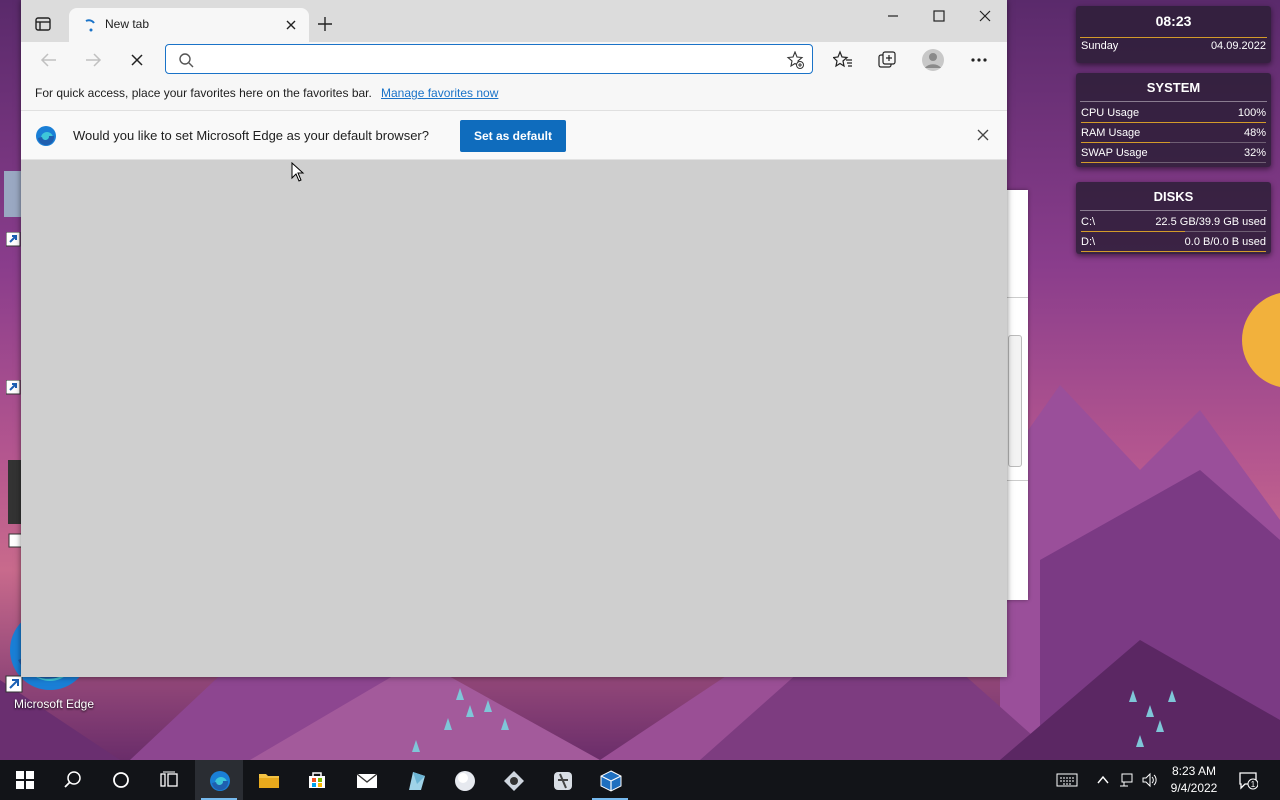 The width and height of the screenshot is (1280, 800). Describe the element at coordinates (1100, 46) in the screenshot. I see `widget-day: Sunday` at that location.